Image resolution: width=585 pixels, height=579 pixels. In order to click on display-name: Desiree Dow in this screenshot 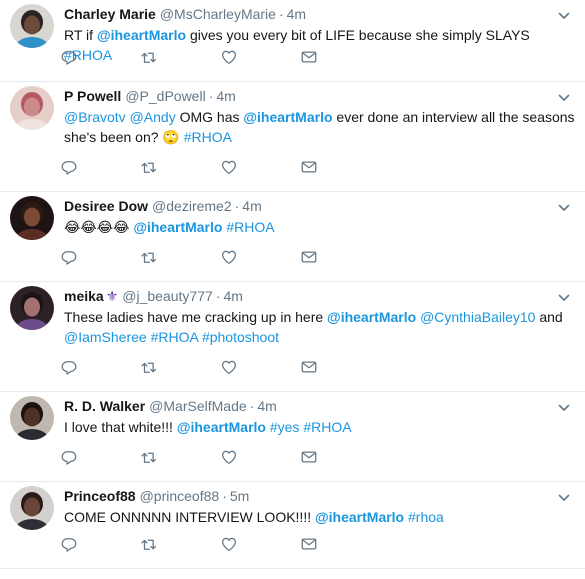, I will do `click(106, 206)`.